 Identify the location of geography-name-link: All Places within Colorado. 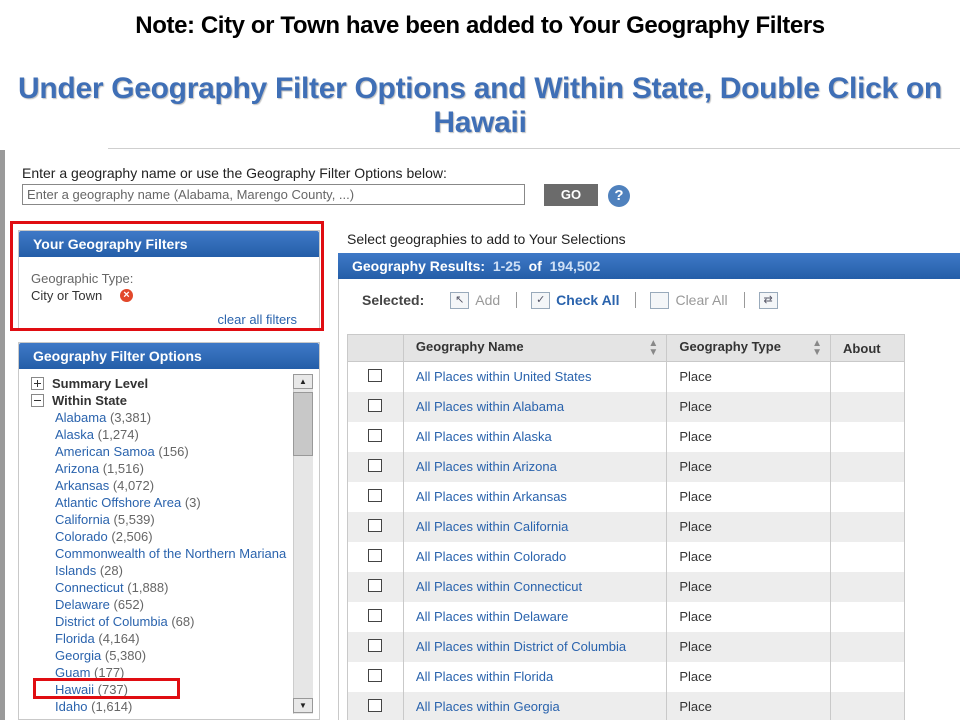
(535, 556).